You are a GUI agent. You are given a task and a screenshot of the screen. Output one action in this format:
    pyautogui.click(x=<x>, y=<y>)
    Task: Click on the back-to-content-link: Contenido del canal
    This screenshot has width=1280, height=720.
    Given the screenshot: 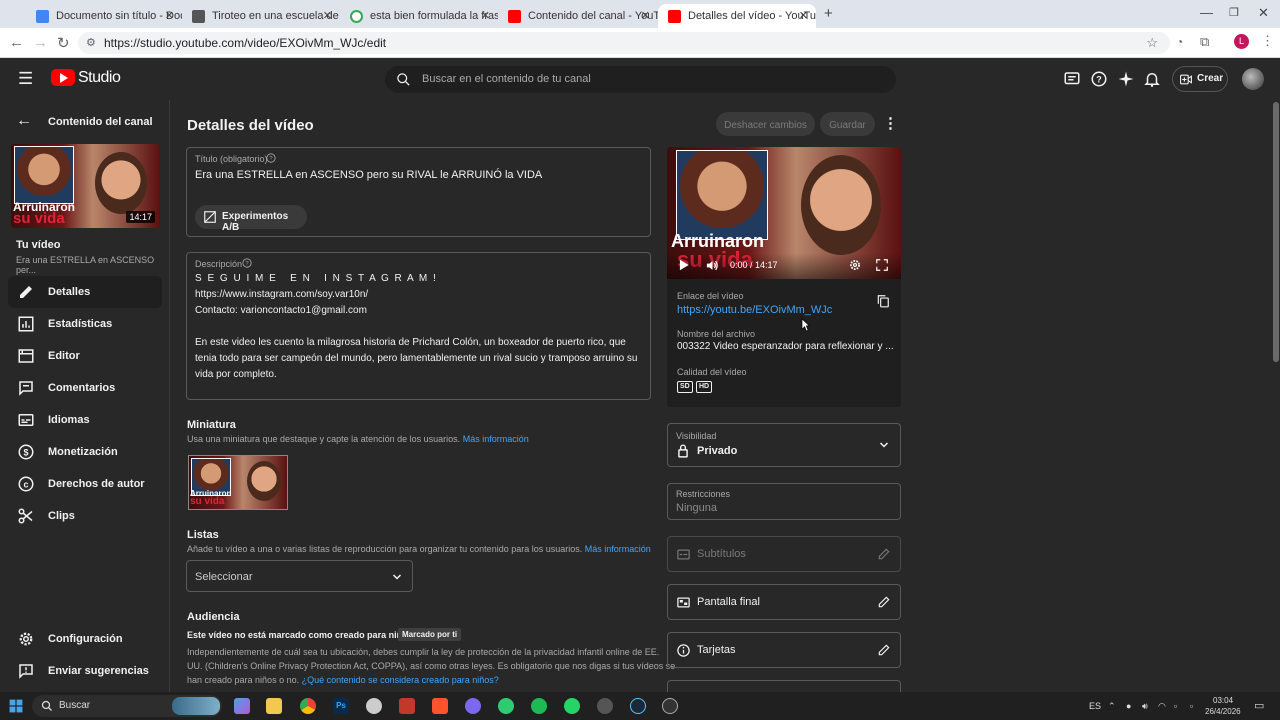 What is the action you would take?
    pyautogui.click(x=100, y=122)
    